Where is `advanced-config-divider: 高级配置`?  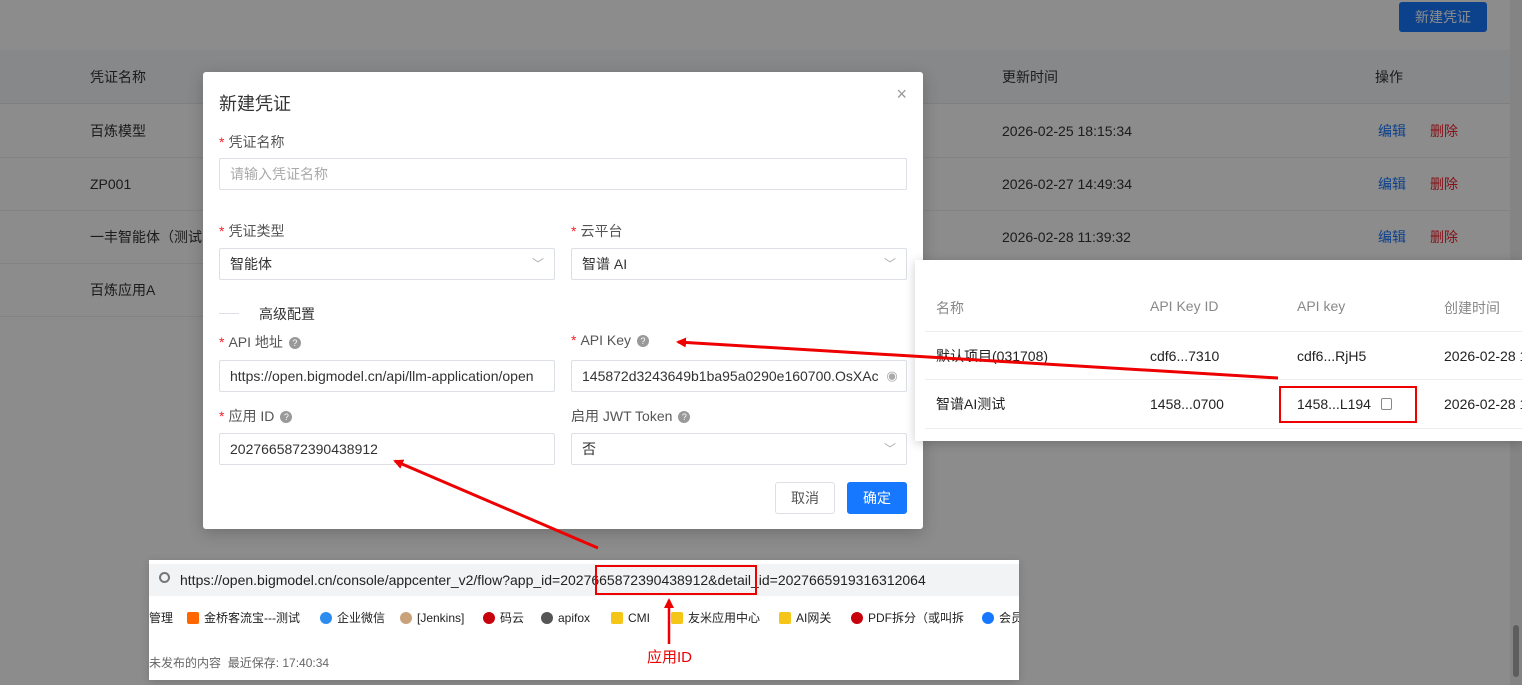
advanced-config-divider: 高级配置 is located at coordinates (559, 314).